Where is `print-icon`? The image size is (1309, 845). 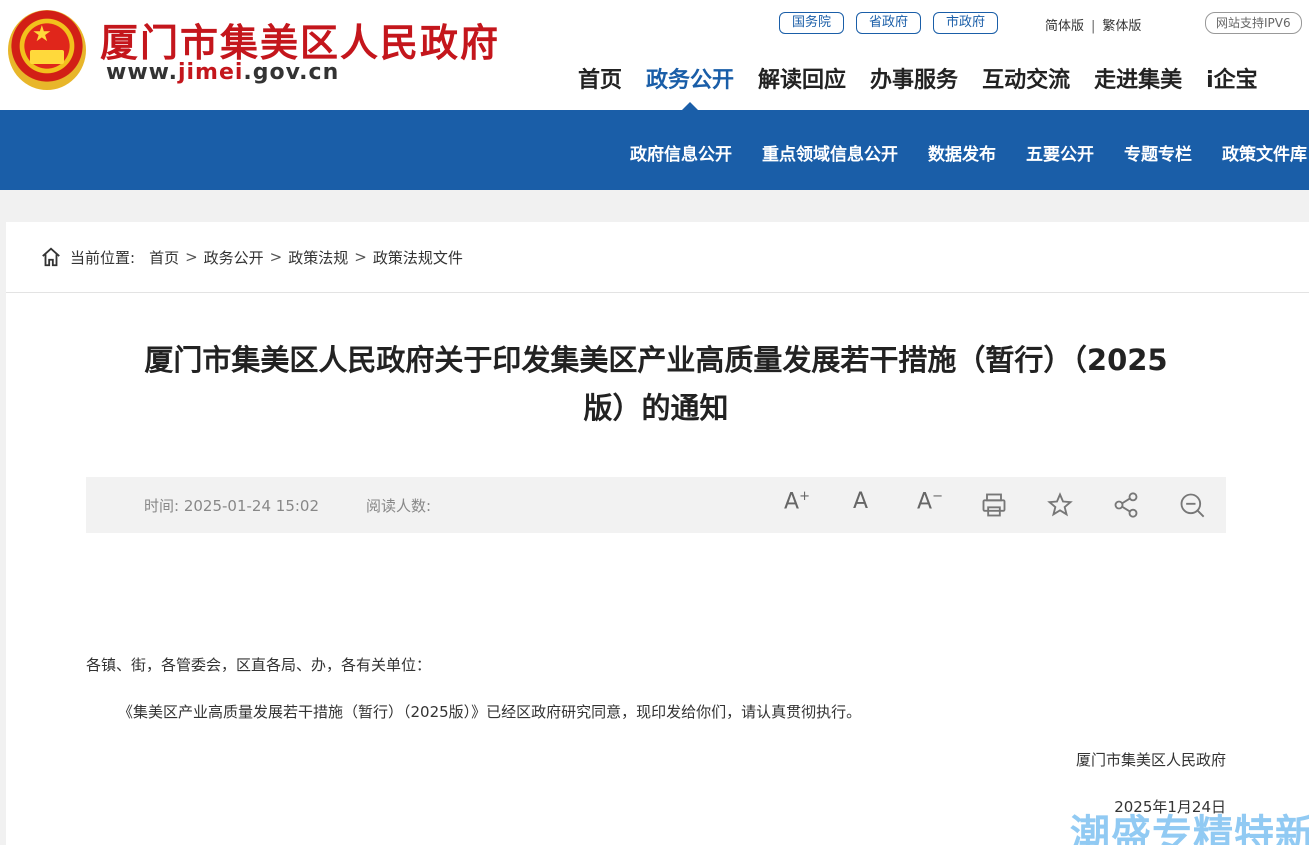
print-icon is located at coordinates (994, 505).